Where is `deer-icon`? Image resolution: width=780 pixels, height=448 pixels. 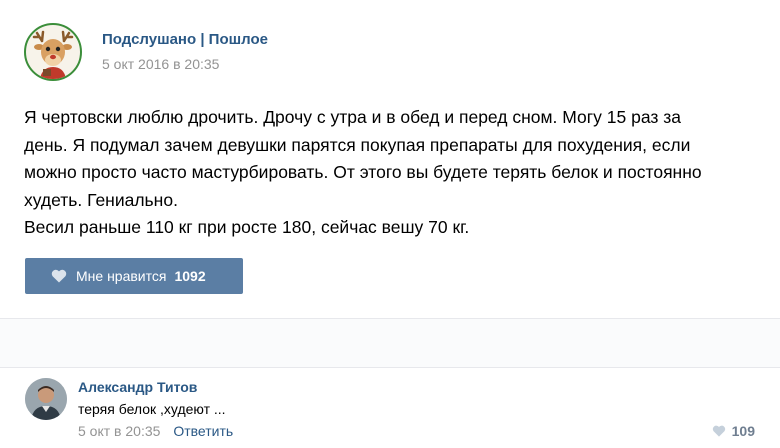 deer-icon is located at coordinates (53, 54).